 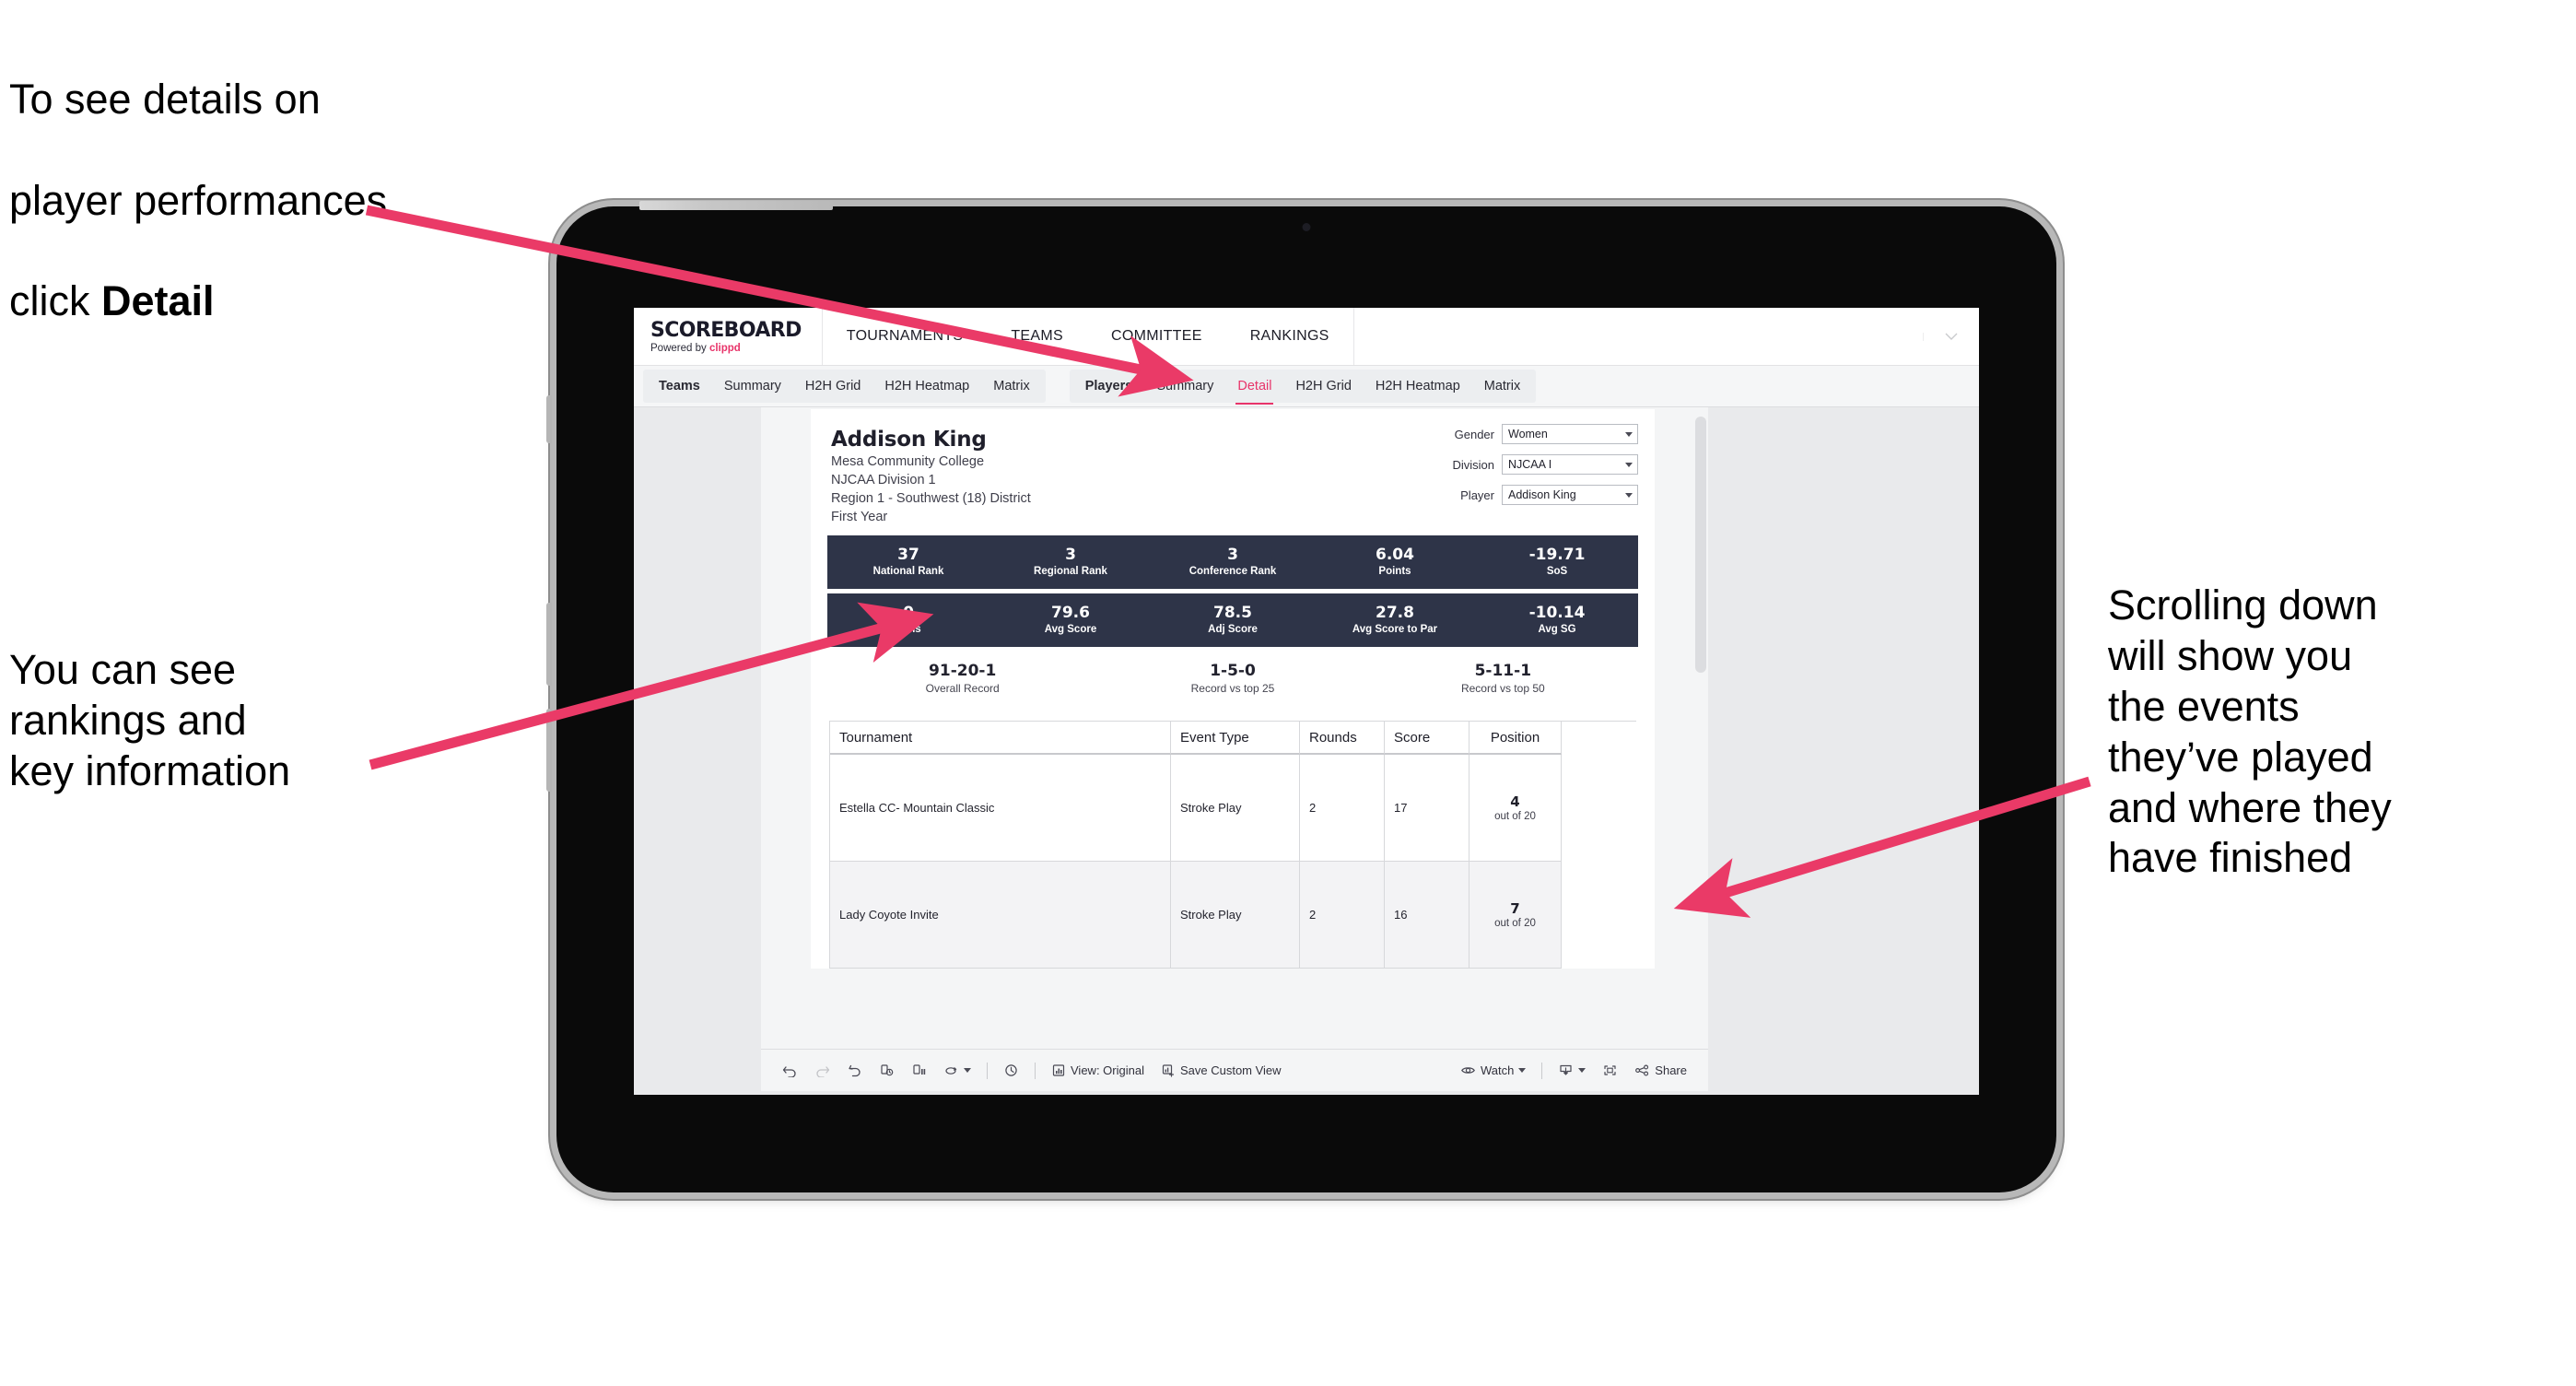 I want to click on save-custom-view-icon, so click(x=1168, y=1070).